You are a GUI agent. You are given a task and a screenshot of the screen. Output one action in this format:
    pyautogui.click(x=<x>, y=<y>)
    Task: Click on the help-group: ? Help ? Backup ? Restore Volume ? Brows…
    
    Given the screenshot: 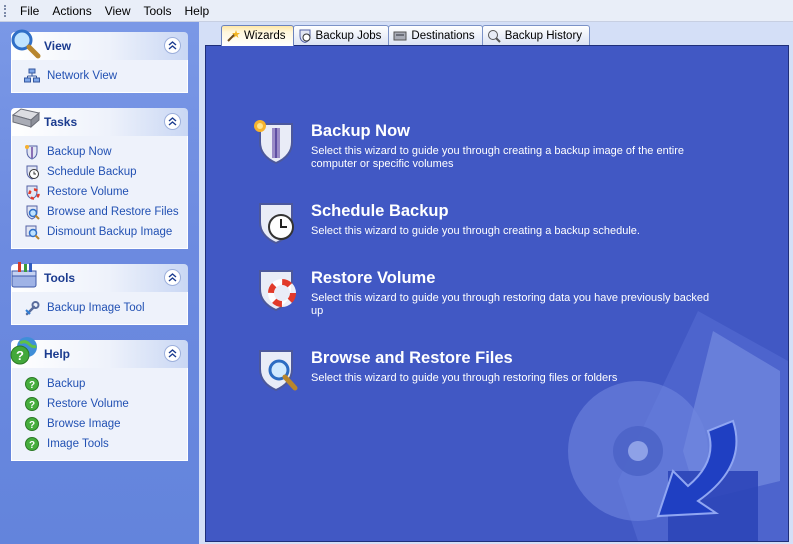 What is the action you would take?
    pyautogui.click(x=99, y=399)
    